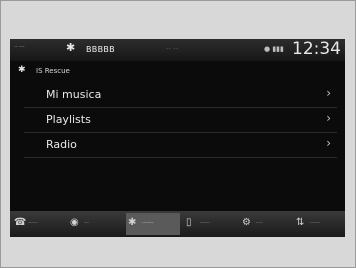 This screenshot has height=268, width=356. I want to click on clock: 12:34, so click(316, 49).